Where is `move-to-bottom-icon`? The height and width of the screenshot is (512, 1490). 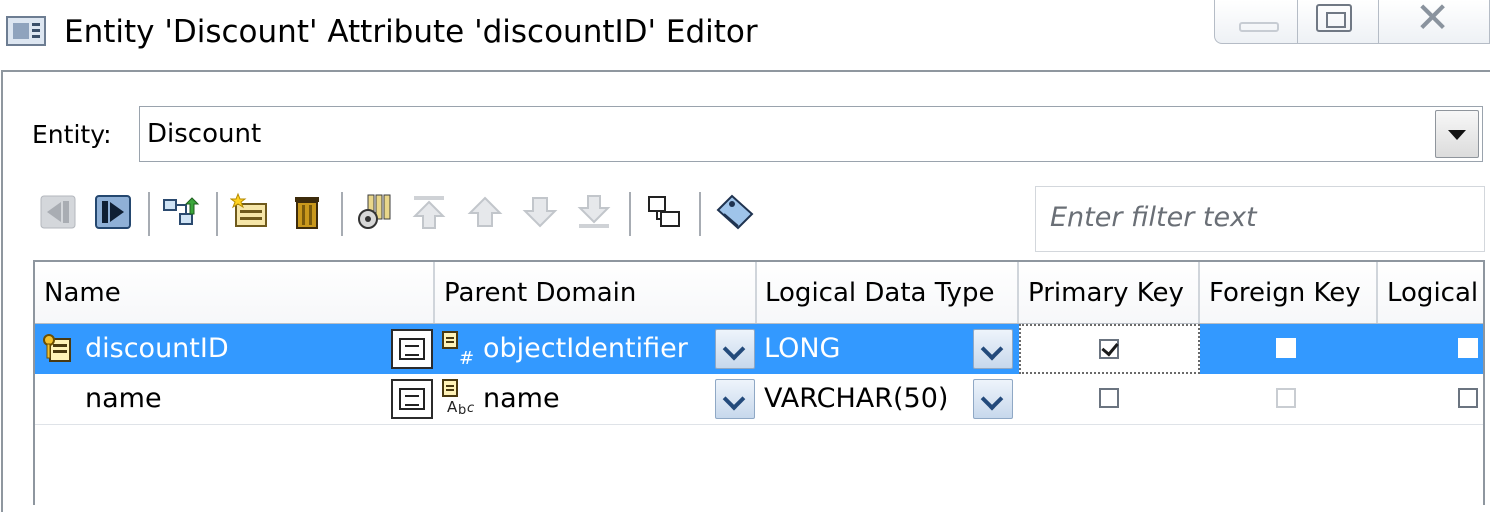 move-to-bottom-icon is located at coordinates (594, 211).